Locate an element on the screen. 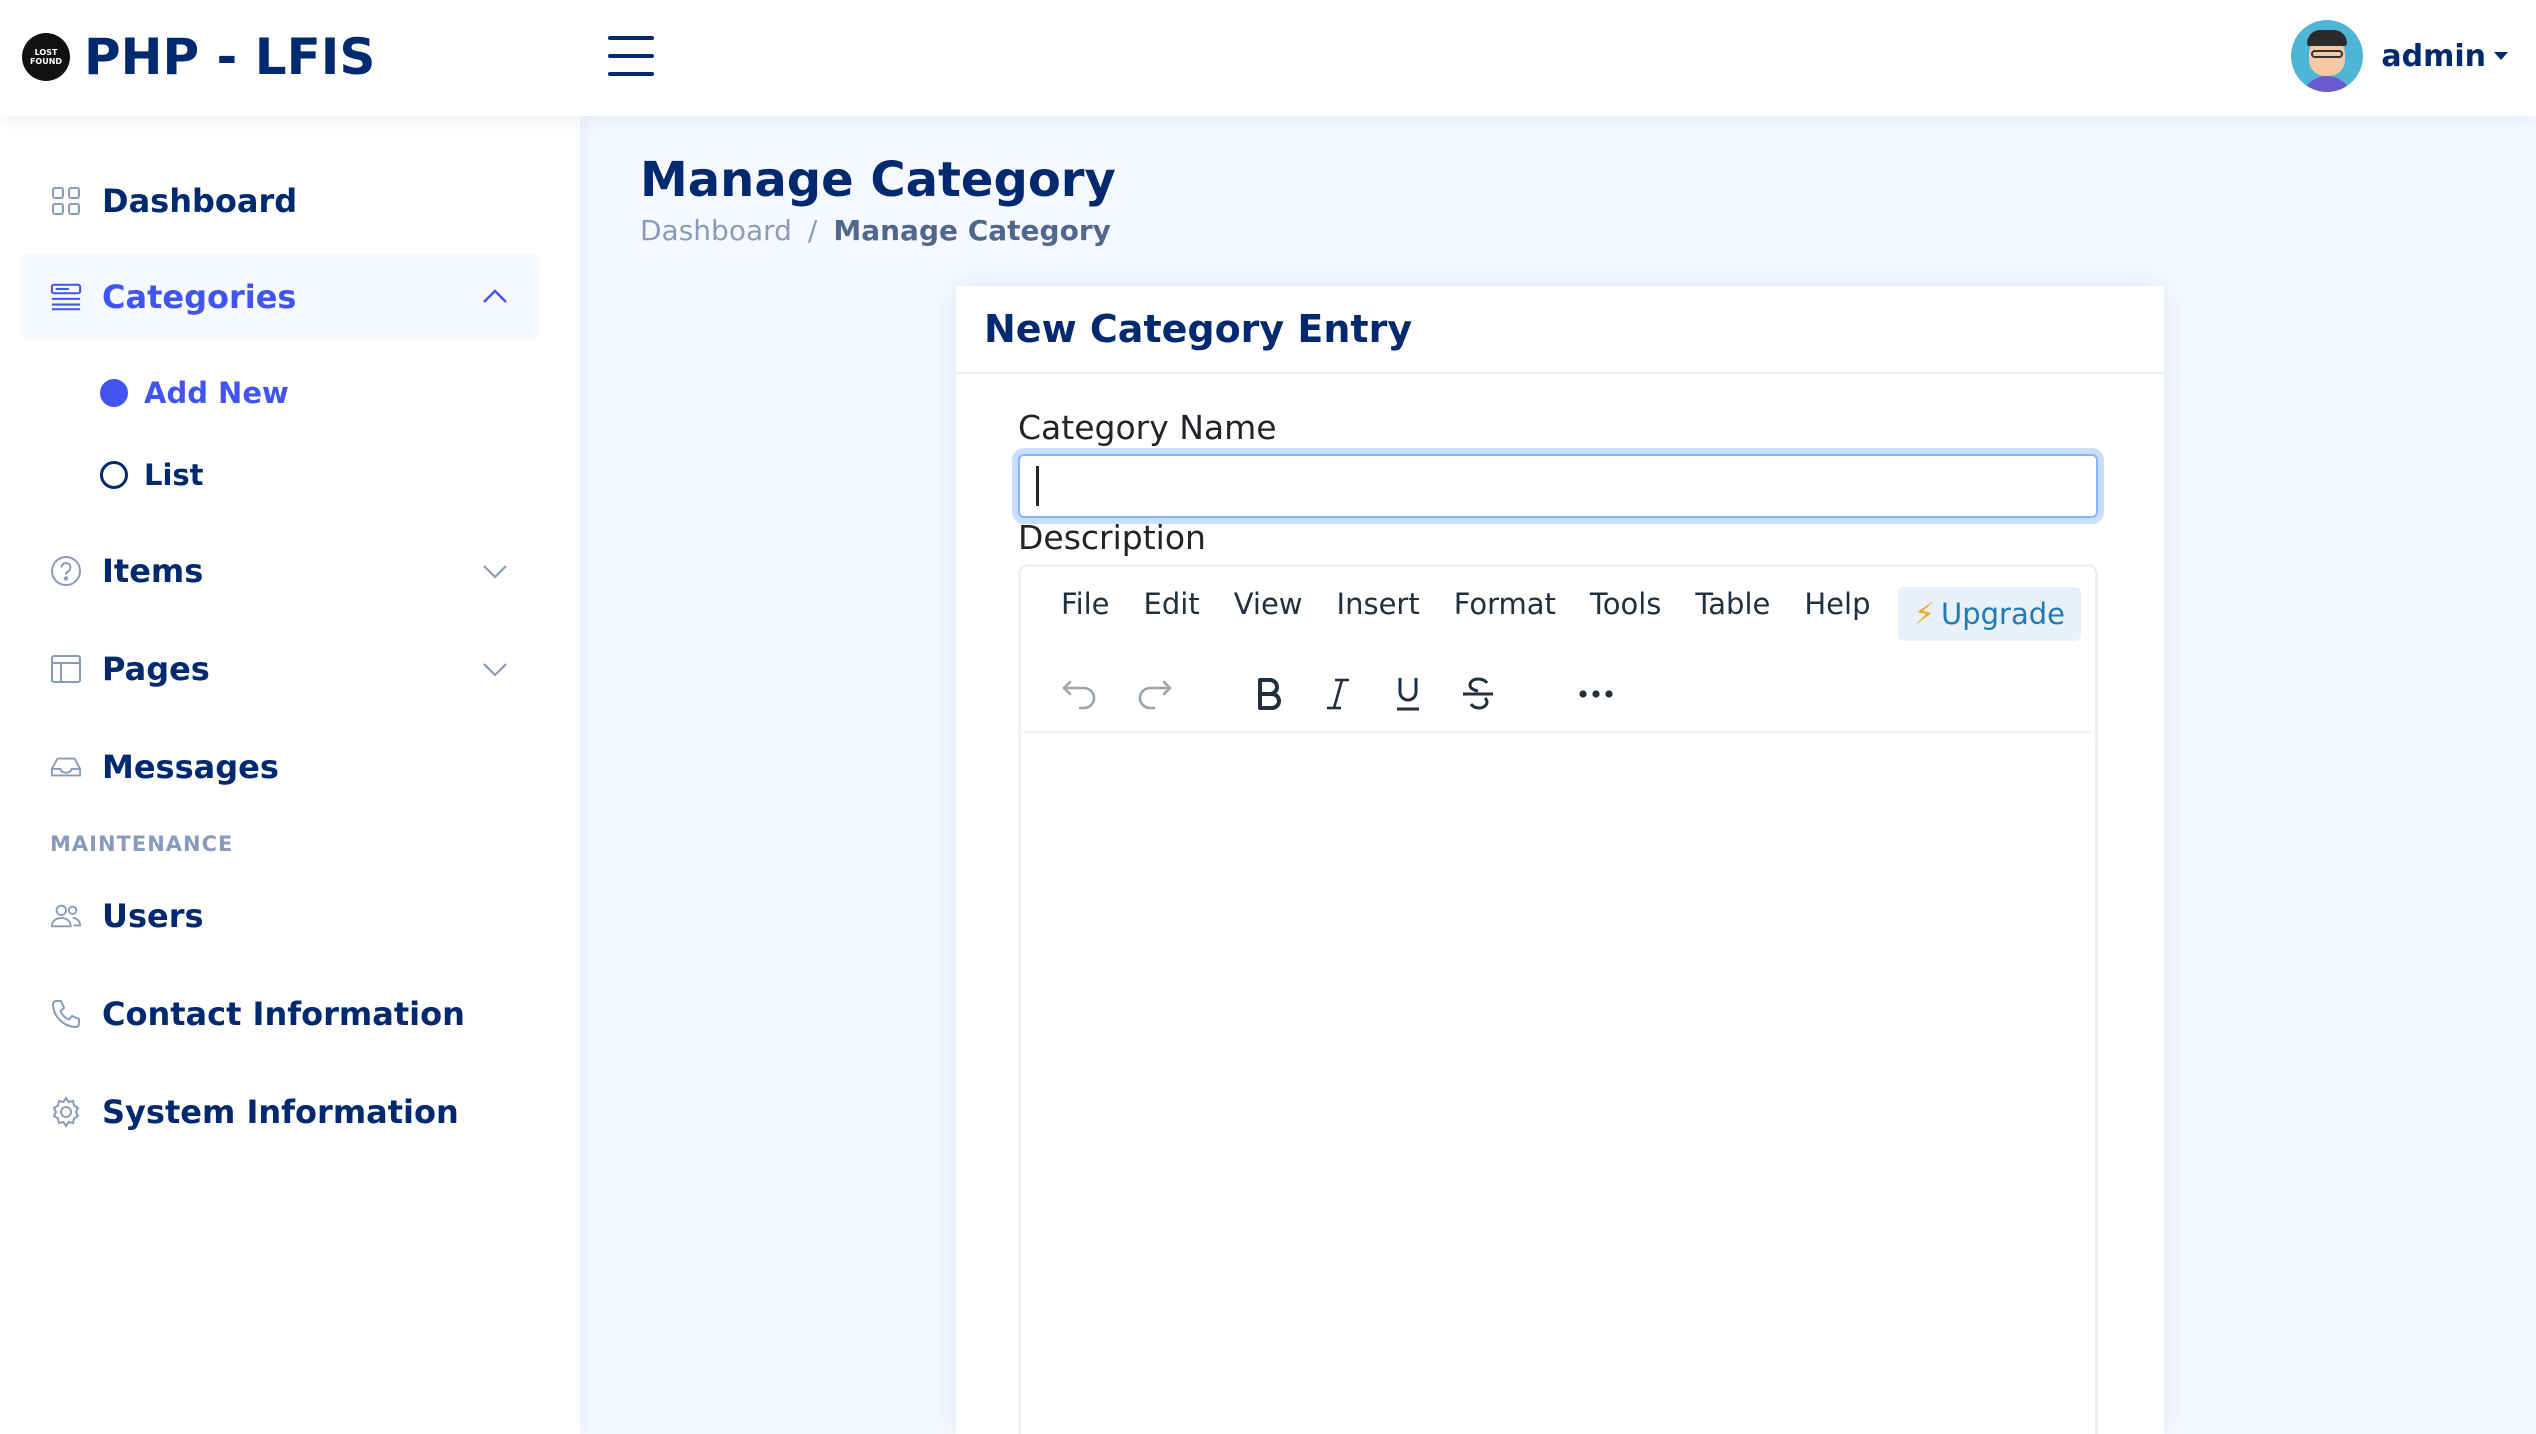 This screenshot has height=1434, width=2536. sidebar-item-users: Users is located at coordinates (280, 916).